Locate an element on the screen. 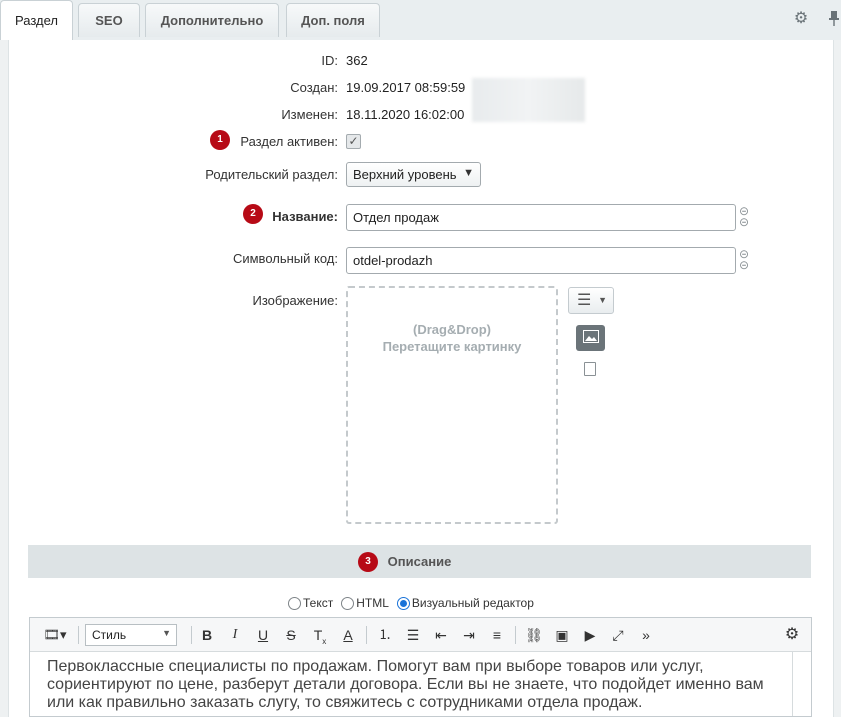  underline-icon: U is located at coordinates (263, 635).